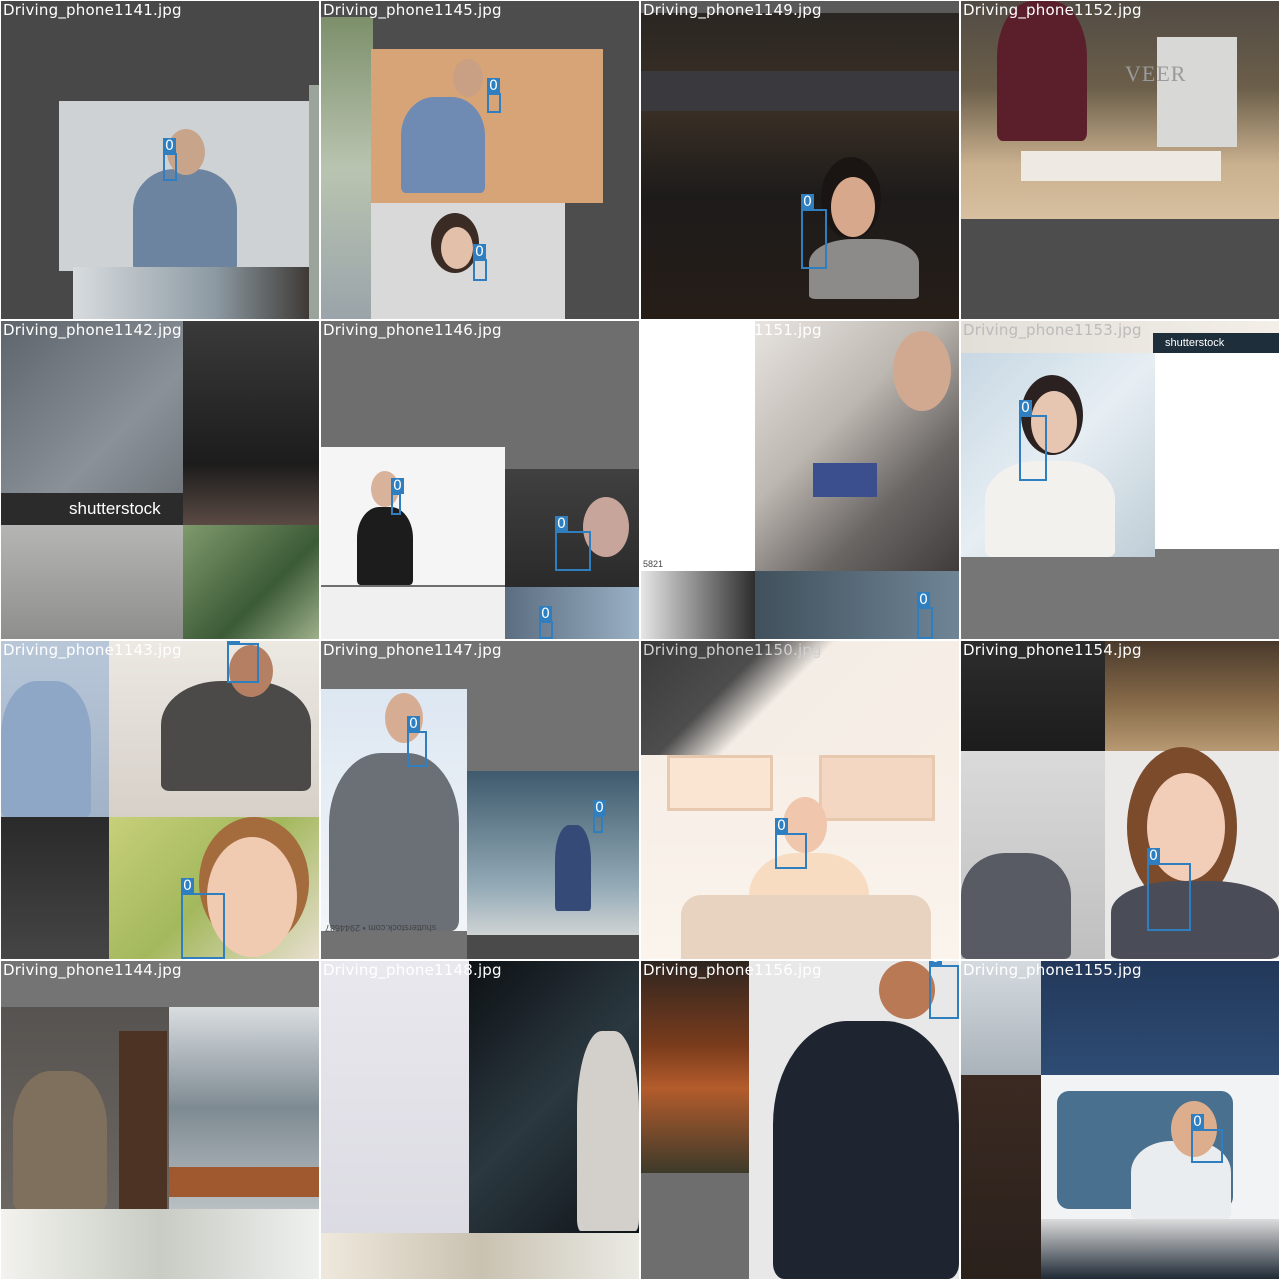 This screenshot has height=1280, width=1280. I want to click on mosaic-tile: 0 Driving_phone1150.jpg, so click(800, 800).